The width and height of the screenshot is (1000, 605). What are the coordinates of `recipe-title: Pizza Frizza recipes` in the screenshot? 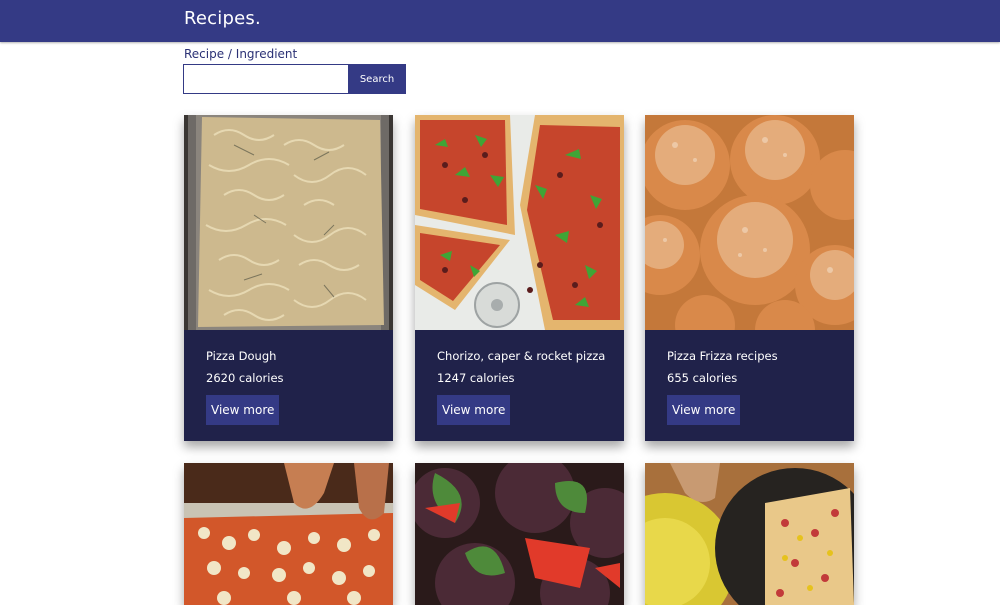 It's located at (722, 356).